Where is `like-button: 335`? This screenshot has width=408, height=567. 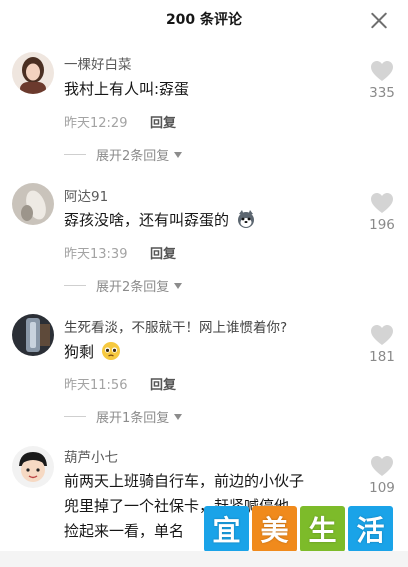 like-button: 335 is located at coordinates (382, 80).